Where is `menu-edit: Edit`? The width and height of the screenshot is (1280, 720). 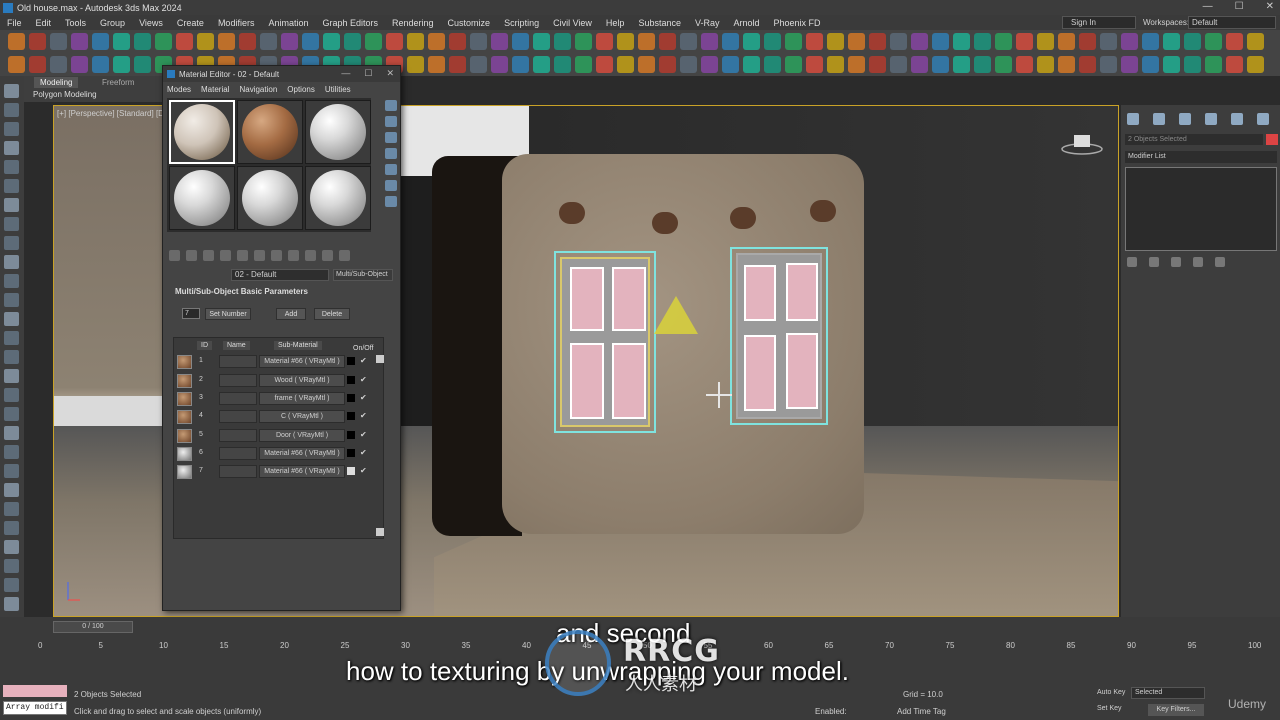
menu-edit: Edit is located at coordinates (44, 23).